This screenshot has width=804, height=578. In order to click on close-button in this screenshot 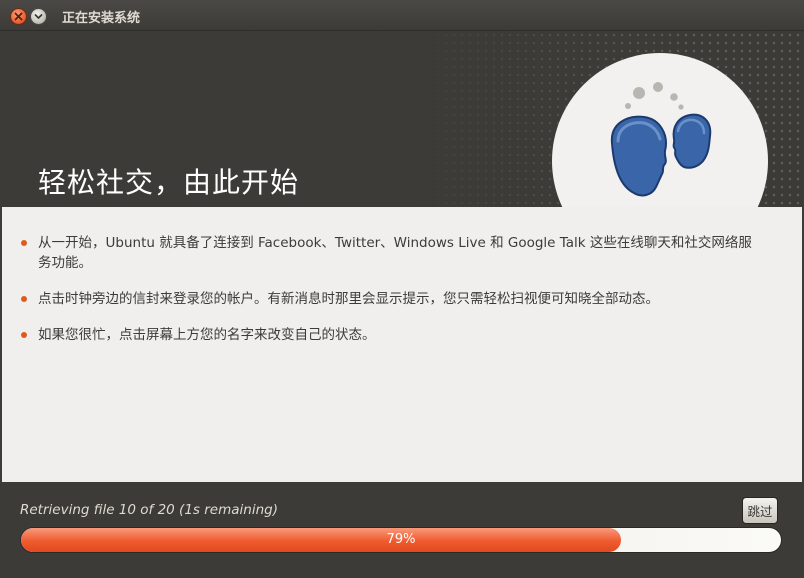, I will do `click(18, 16)`.